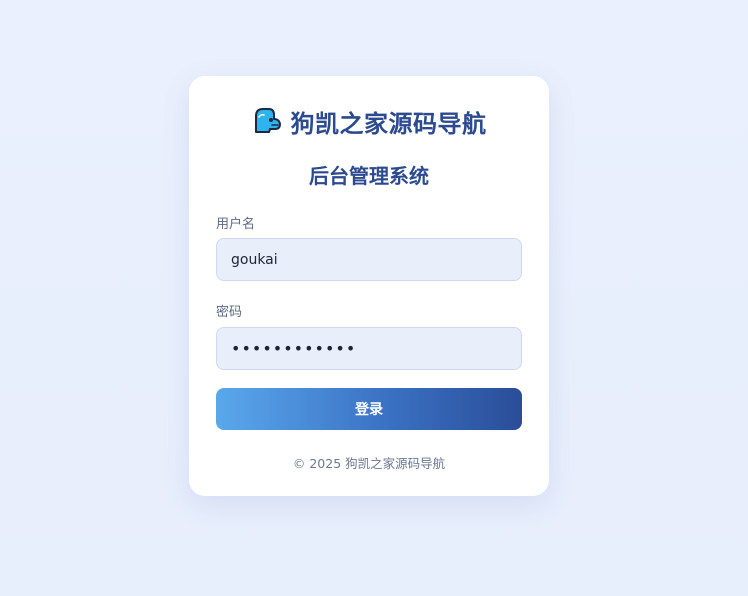 The height and width of the screenshot is (596, 748). I want to click on password-input, so click(369, 348).